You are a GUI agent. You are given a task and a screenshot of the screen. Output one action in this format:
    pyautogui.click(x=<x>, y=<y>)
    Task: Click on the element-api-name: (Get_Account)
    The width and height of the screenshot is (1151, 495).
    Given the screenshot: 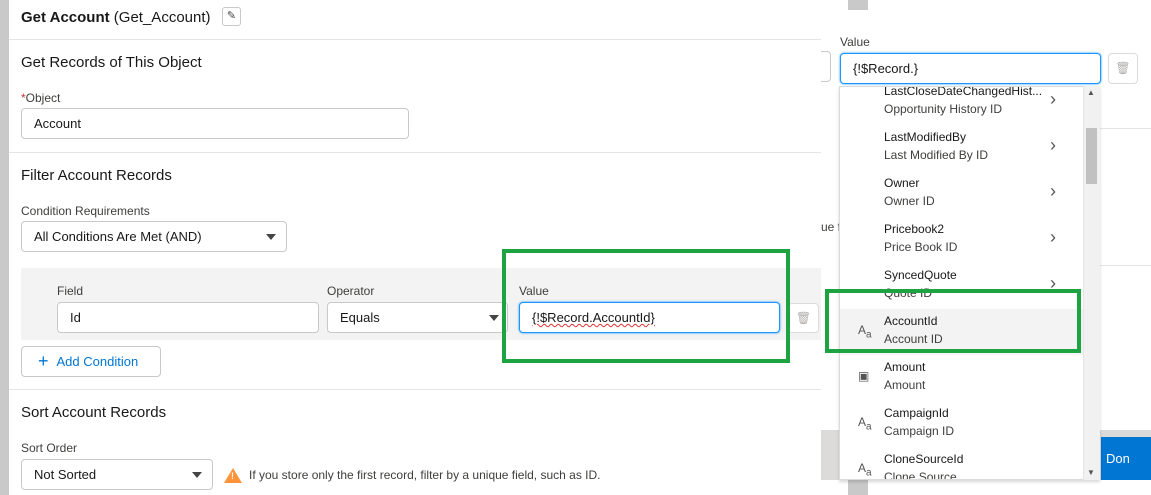 What is the action you would take?
    pyautogui.click(x=162, y=17)
    